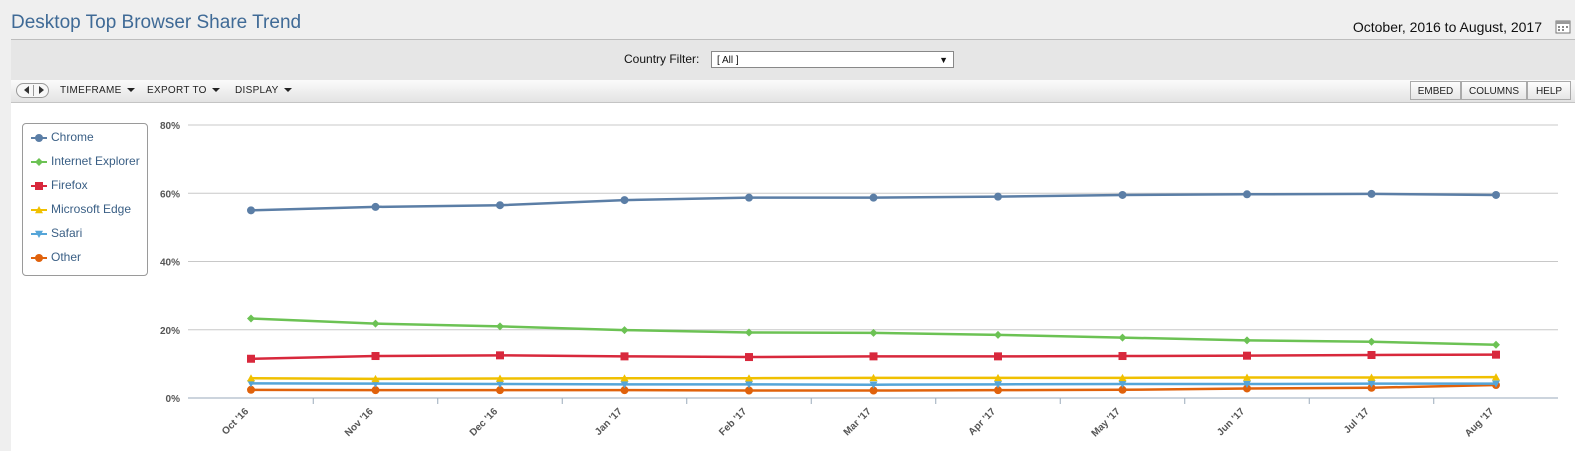  I want to click on legend-label: Safari, so click(67, 233).